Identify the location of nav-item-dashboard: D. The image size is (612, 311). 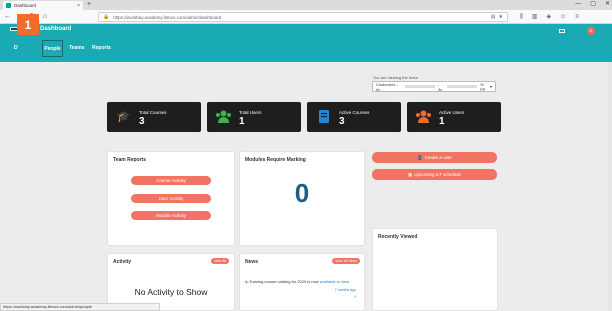
(16, 48).